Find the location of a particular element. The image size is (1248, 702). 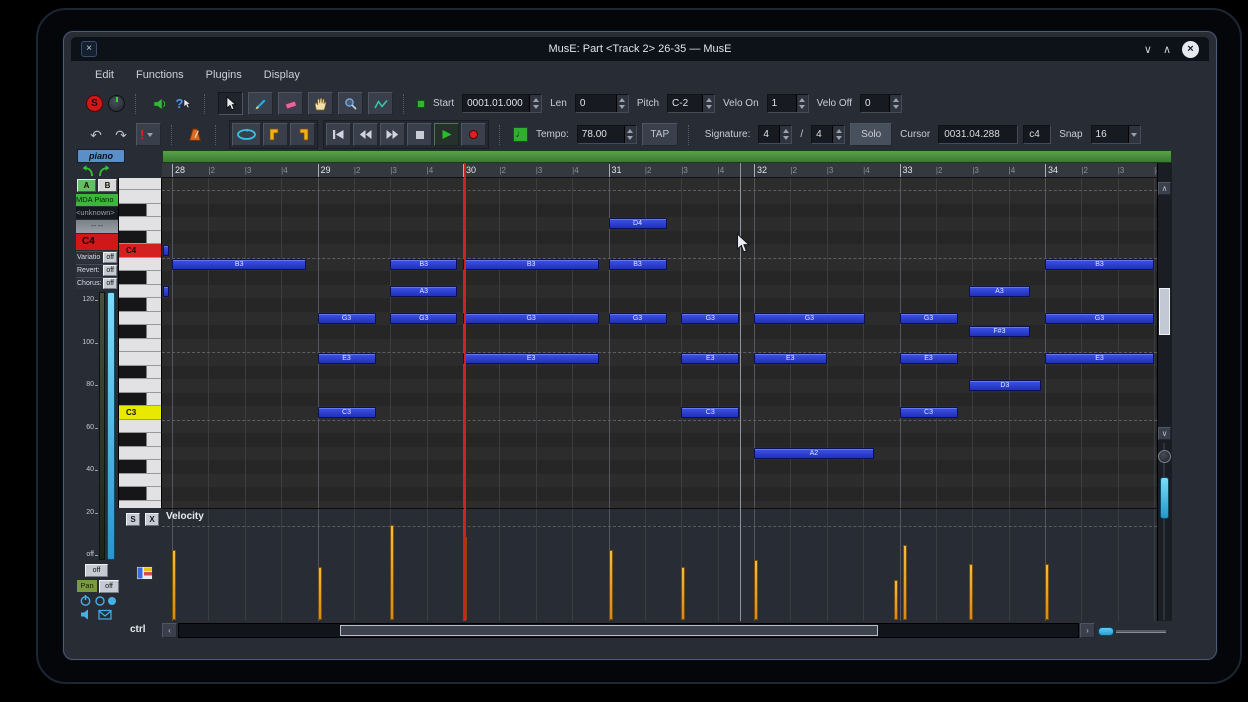

step-record-led-icon is located at coordinates (421, 103).